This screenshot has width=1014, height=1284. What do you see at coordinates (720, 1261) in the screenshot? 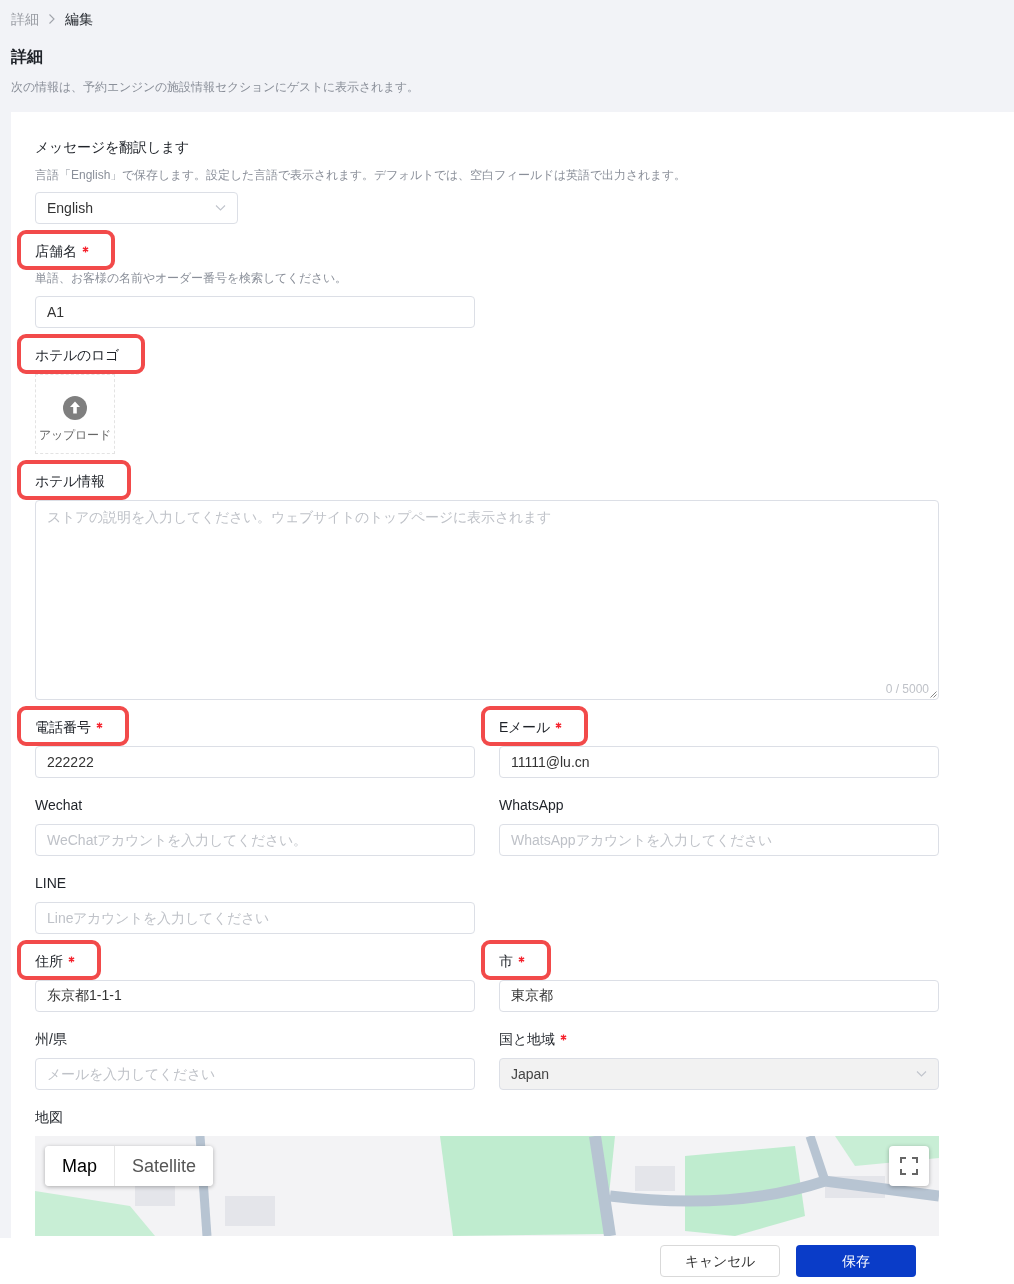
I see `cancel-button: キャンセル` at bounding box center [720, 1261].